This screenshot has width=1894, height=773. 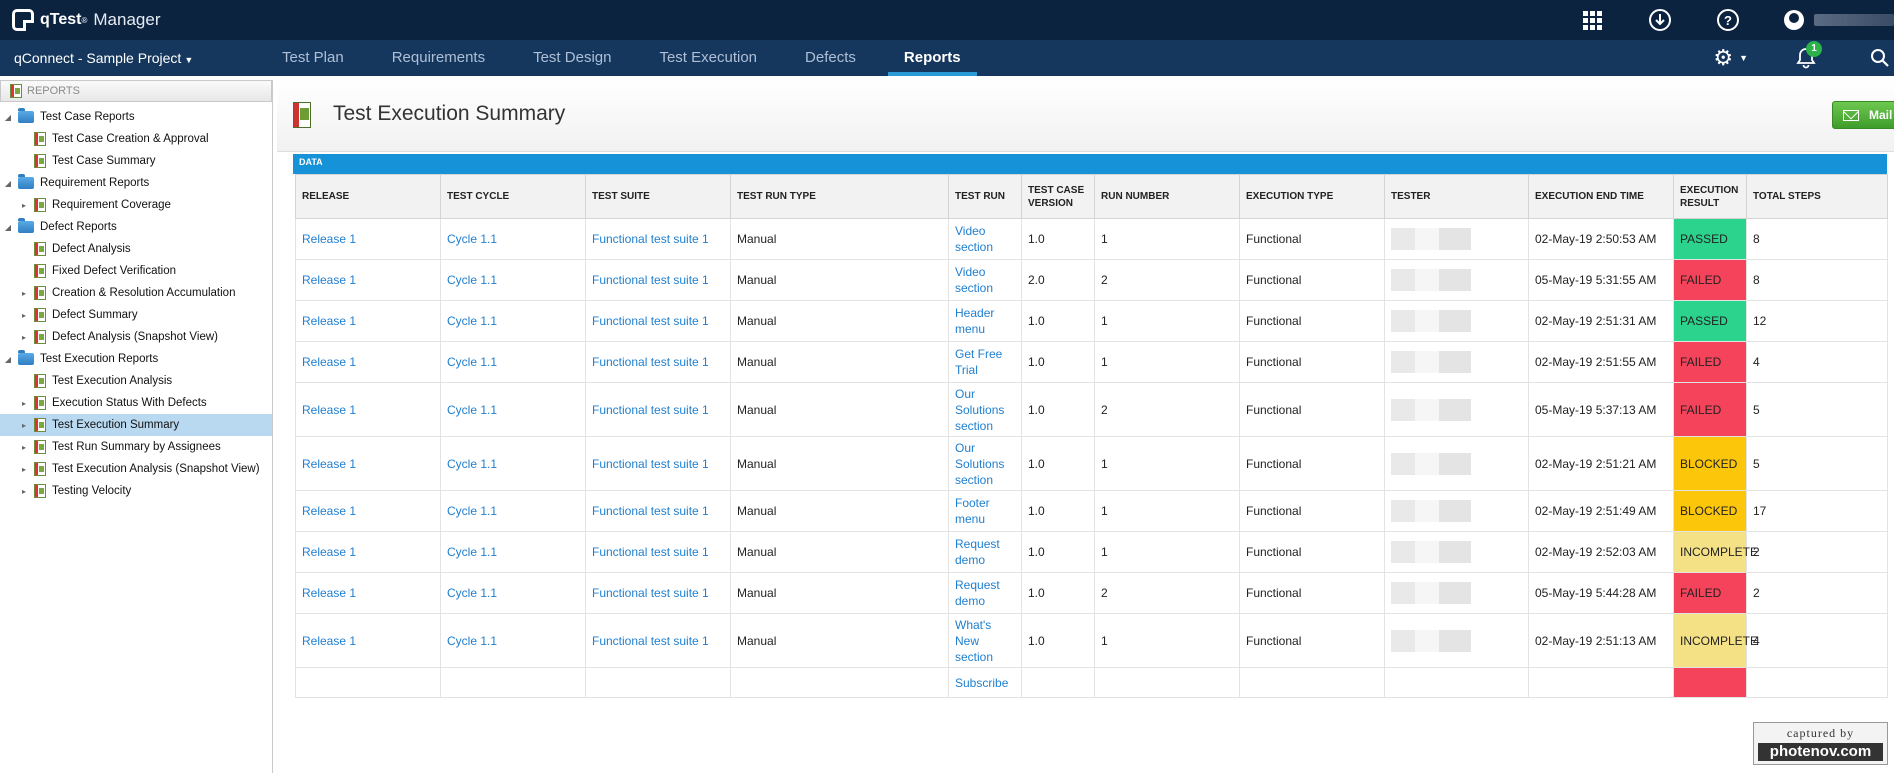 What do you see at coordinates (136, 183) in the screenshot?
I see `tree-folder: ◢ Requirement Reports` at bounding box center [136, 183].